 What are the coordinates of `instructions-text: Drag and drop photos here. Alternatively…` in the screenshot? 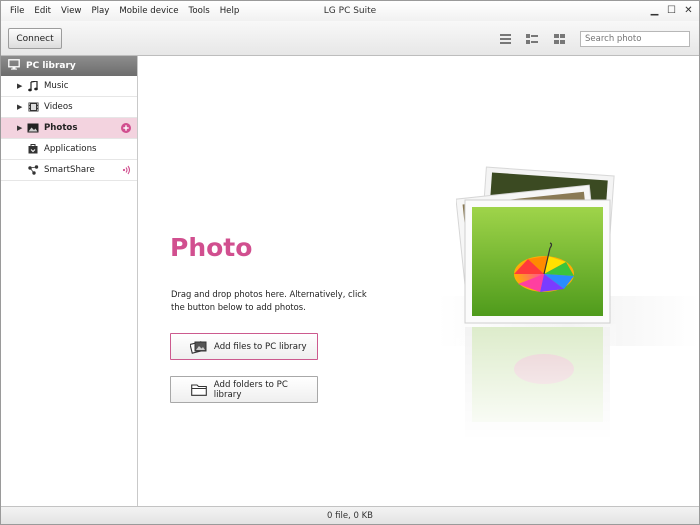 It's located at (269, 300).